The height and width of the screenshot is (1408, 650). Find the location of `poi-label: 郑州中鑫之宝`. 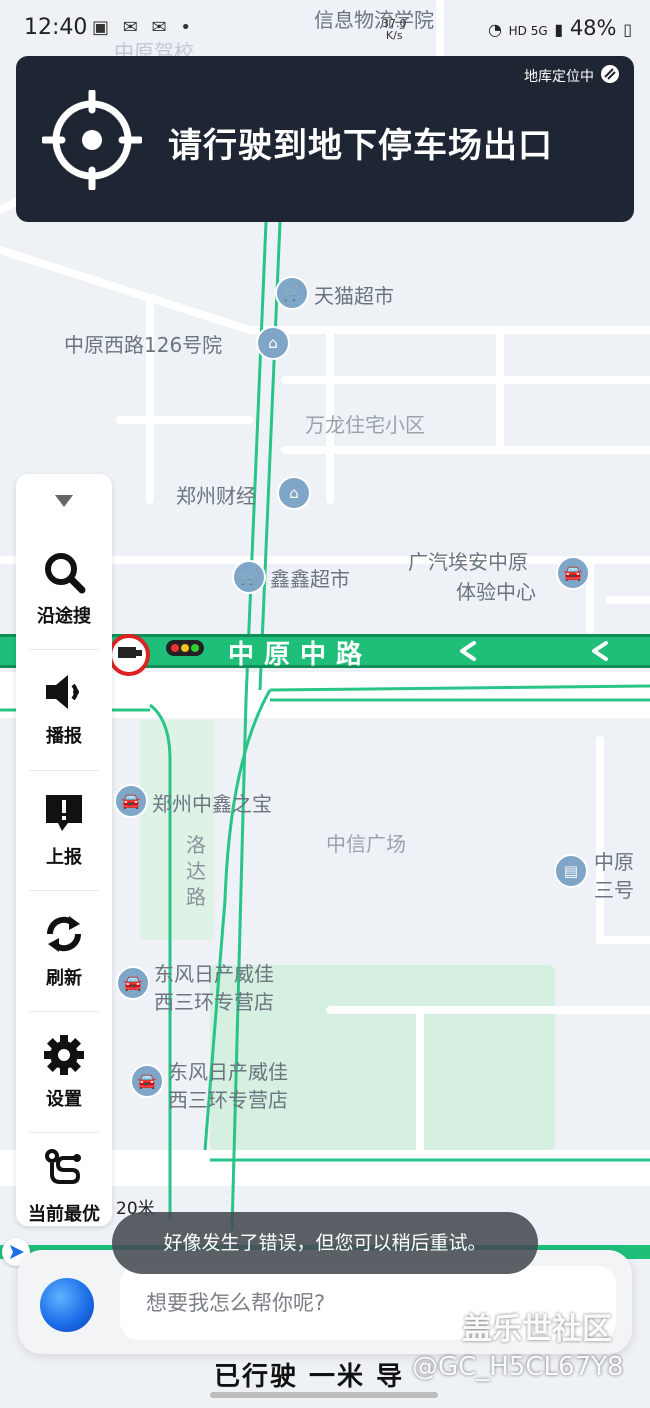

poi-label: 郑州中鑫之宝 is located at coordinates (212, 804).